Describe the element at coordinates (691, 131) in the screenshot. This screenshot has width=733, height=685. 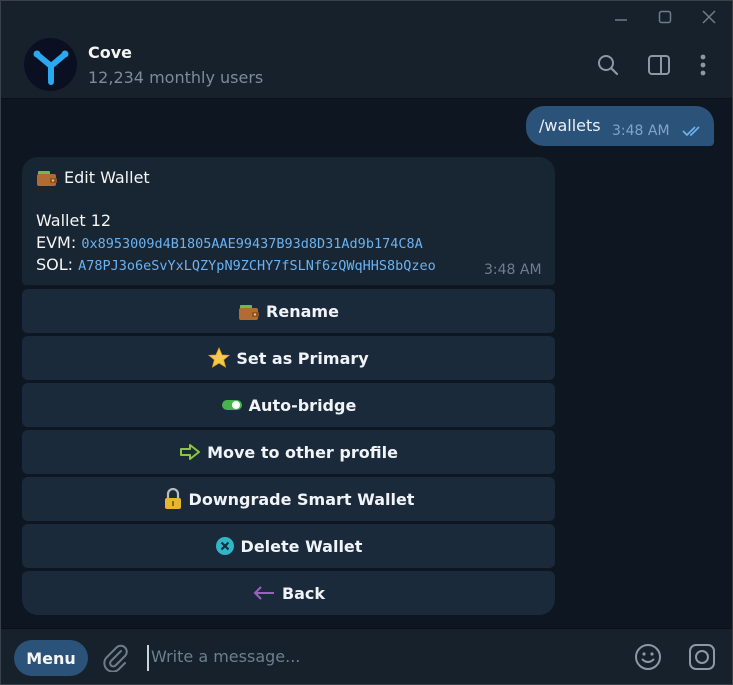
I see `double-check-icon` at that location.